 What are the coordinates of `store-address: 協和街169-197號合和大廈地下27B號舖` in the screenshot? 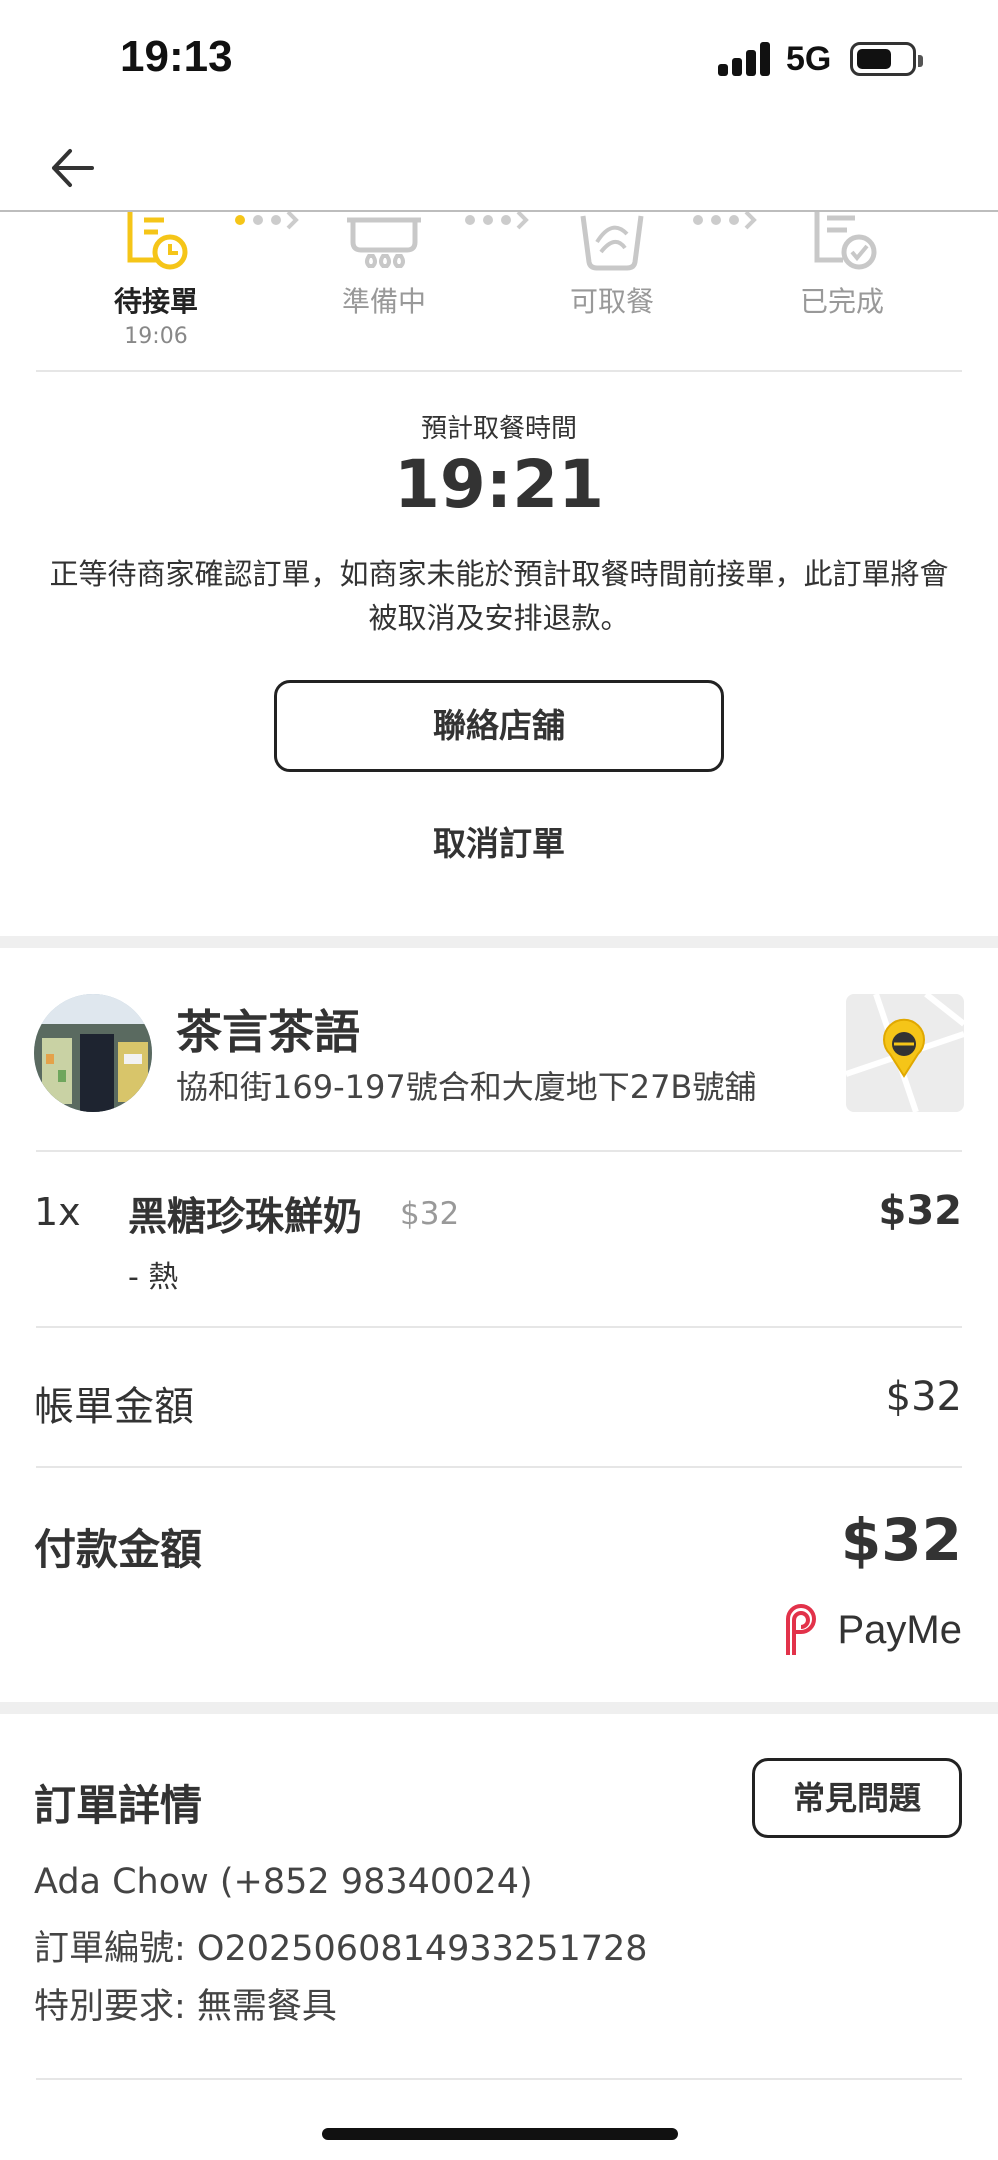 It's located at (466, 1087).